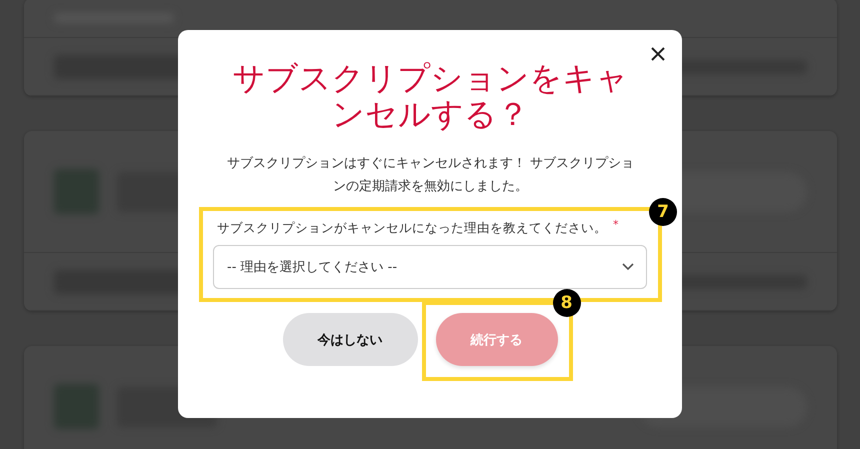 Image resolution: width=860 pixels, height=449 pixels. Describe the element at coordinates (663, 212) in the screenshot. I see `step-badge: 7` at that location.